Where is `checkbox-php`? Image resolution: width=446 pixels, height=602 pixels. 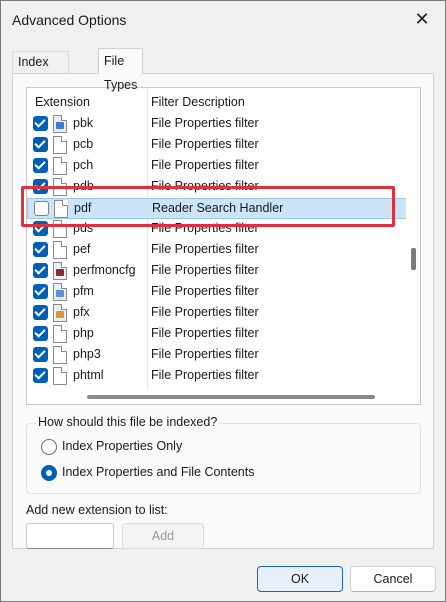
checkbox-php is located at coordinates (40, 333).